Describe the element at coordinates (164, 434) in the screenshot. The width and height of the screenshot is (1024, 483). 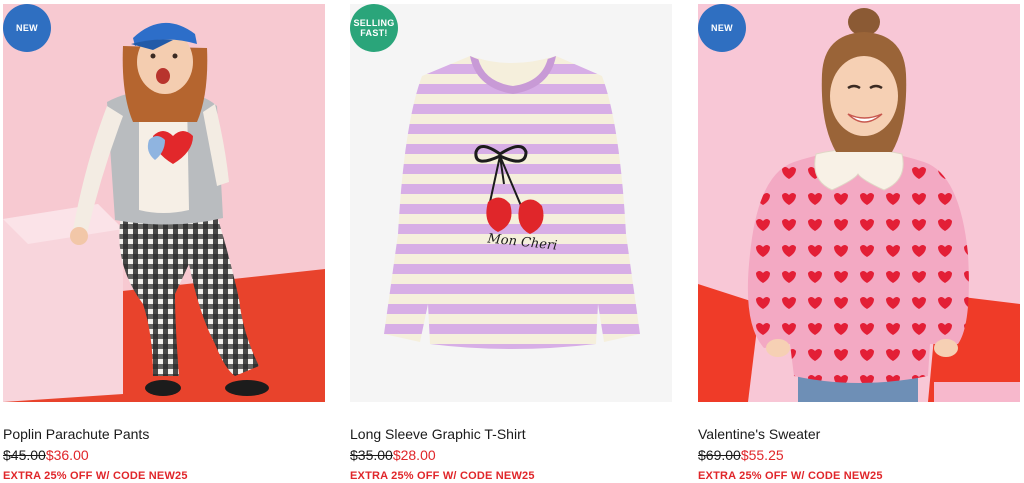
I see `product-name: Poplin Parachute Pants` at that location.